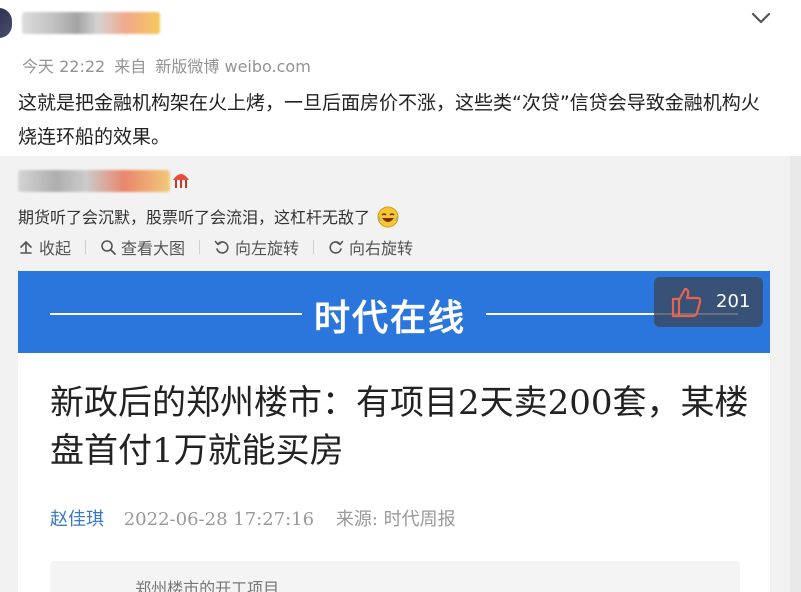 The height and width of the screenshot is (592, 801). I want to click on repost-username-blurred, so click(94, 181).